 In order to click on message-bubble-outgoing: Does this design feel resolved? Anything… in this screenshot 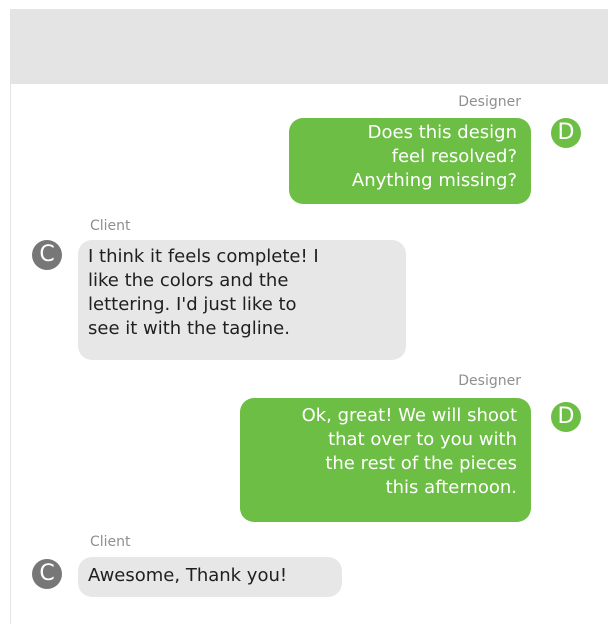, I will do `click(410, 161)`.